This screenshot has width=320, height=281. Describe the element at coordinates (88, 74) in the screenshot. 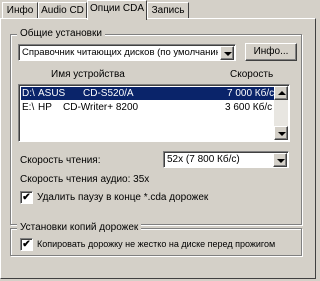

I see `device-name-header: Имя устройства` at that location.